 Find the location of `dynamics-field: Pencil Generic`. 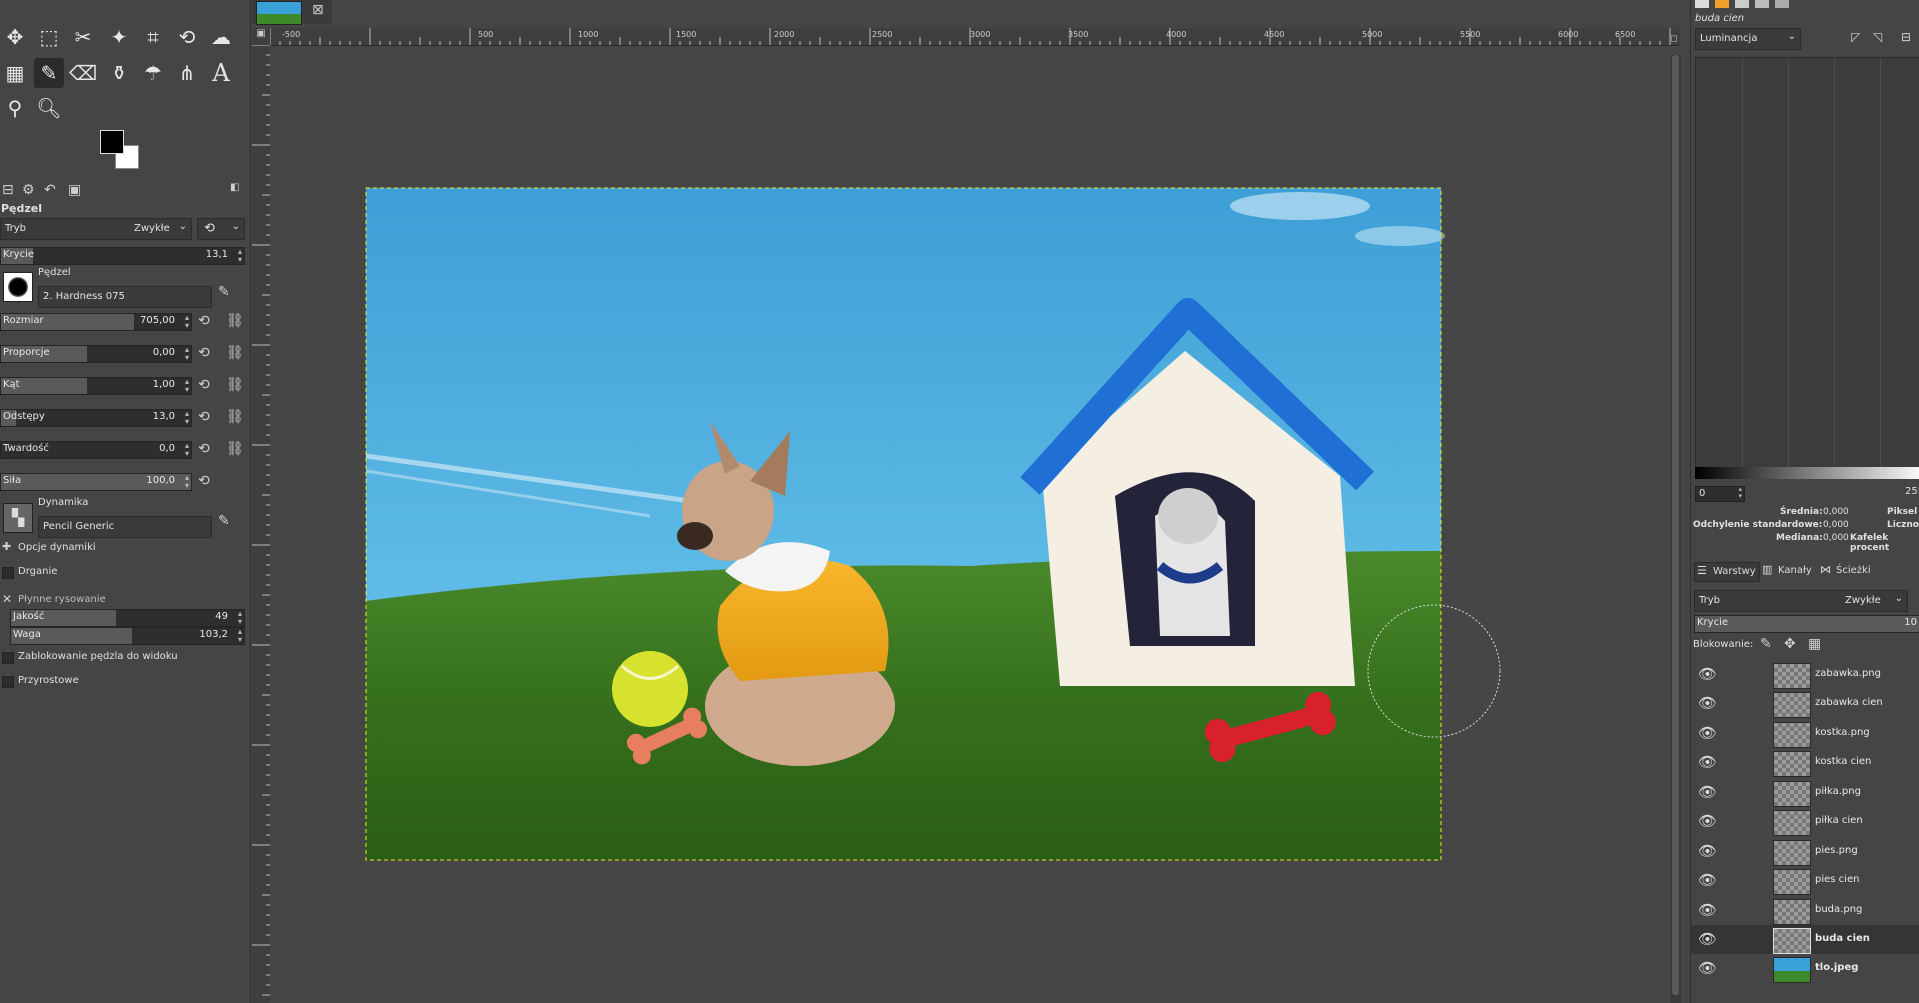

dynamics-field: Pencil Generic is located at coordinates (125, 527).